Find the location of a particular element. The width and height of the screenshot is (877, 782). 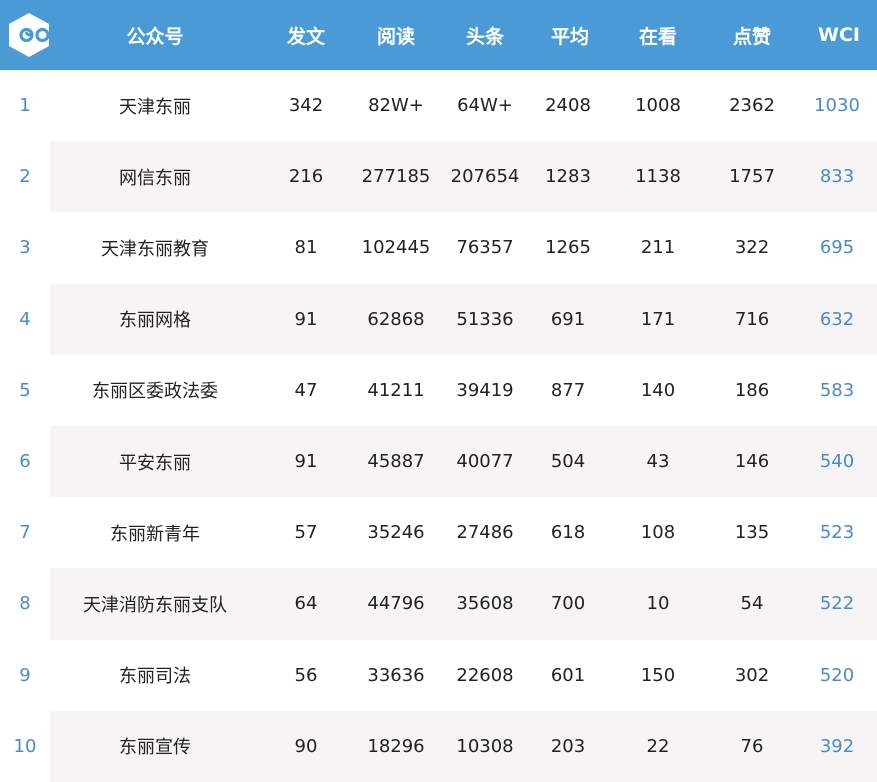

watching-cell: 150 is located at coordinates (658, 675).